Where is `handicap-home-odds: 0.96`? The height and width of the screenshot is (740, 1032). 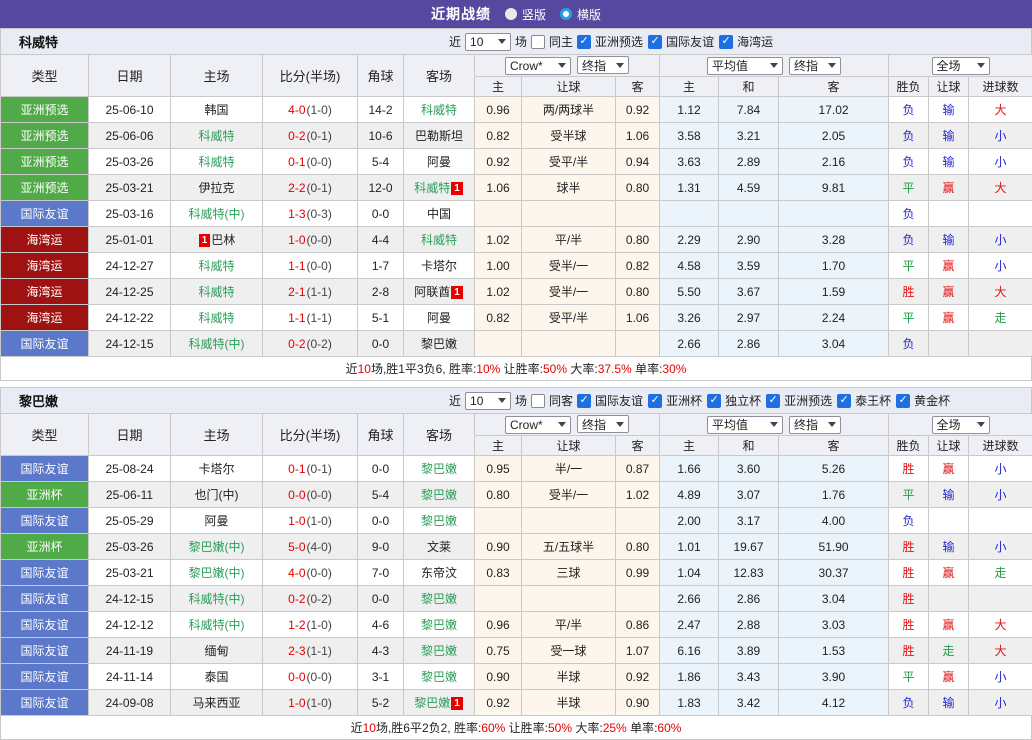 handicap-home-odds: 0.96 is located at coordinates (498, 625).